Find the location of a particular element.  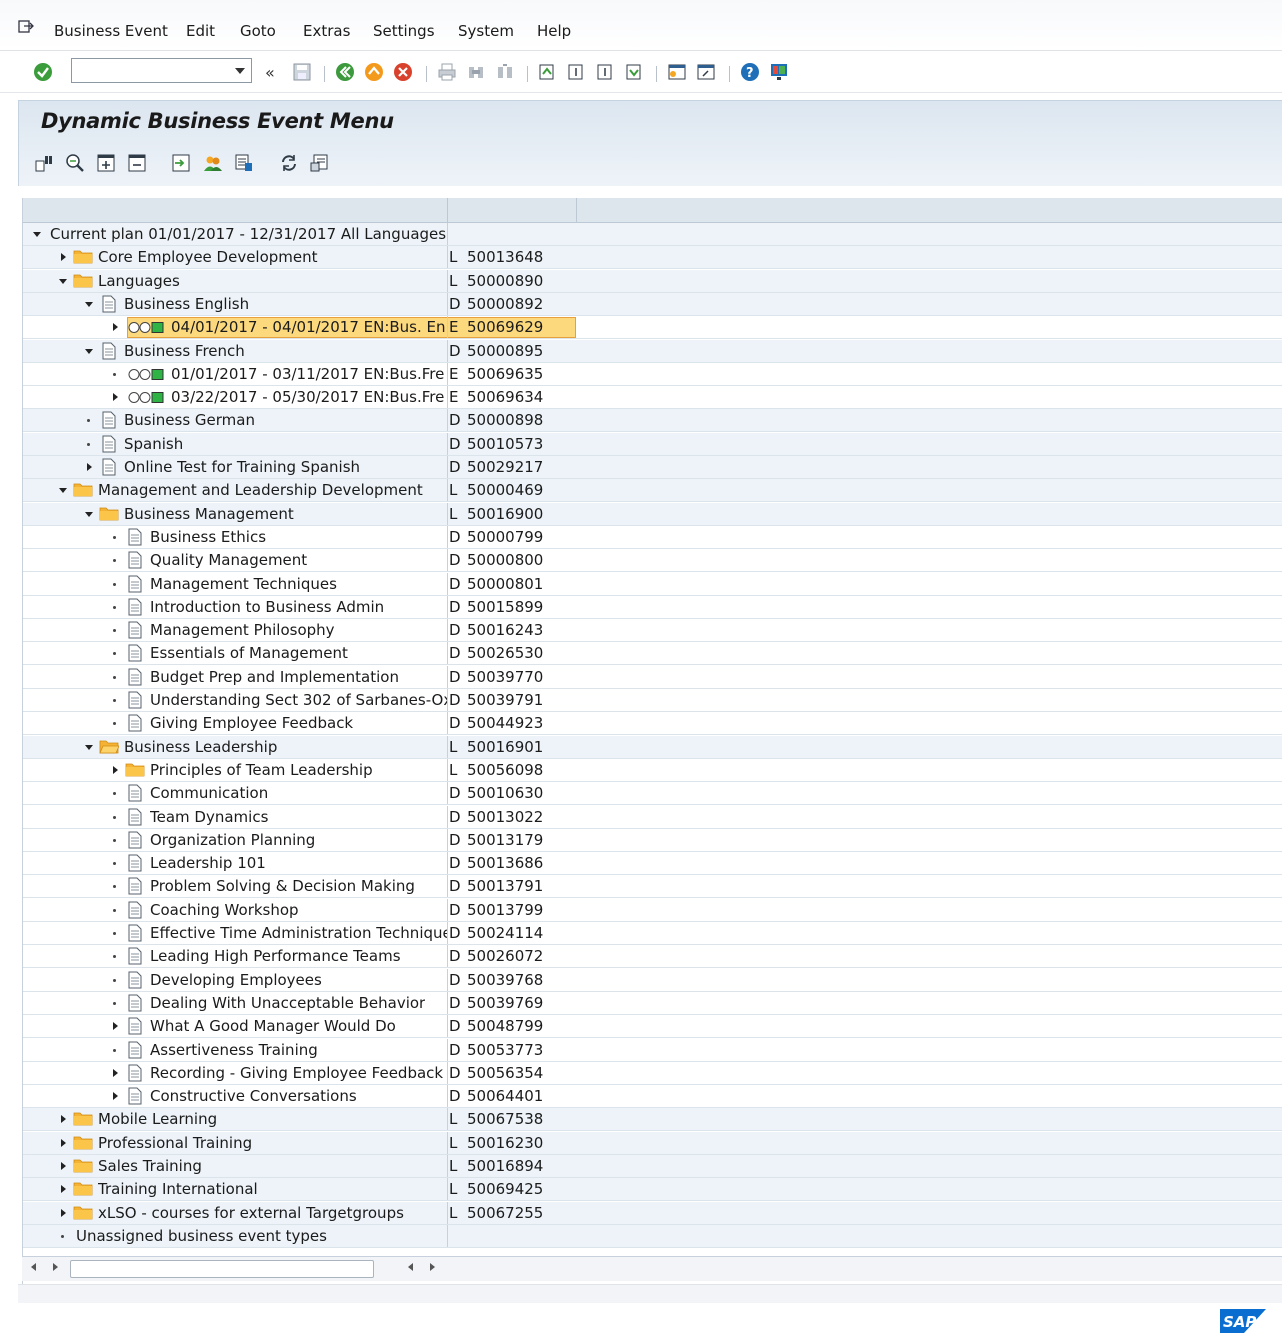

tree-node-label: Organization Planning is located at coordinates (232, 840).